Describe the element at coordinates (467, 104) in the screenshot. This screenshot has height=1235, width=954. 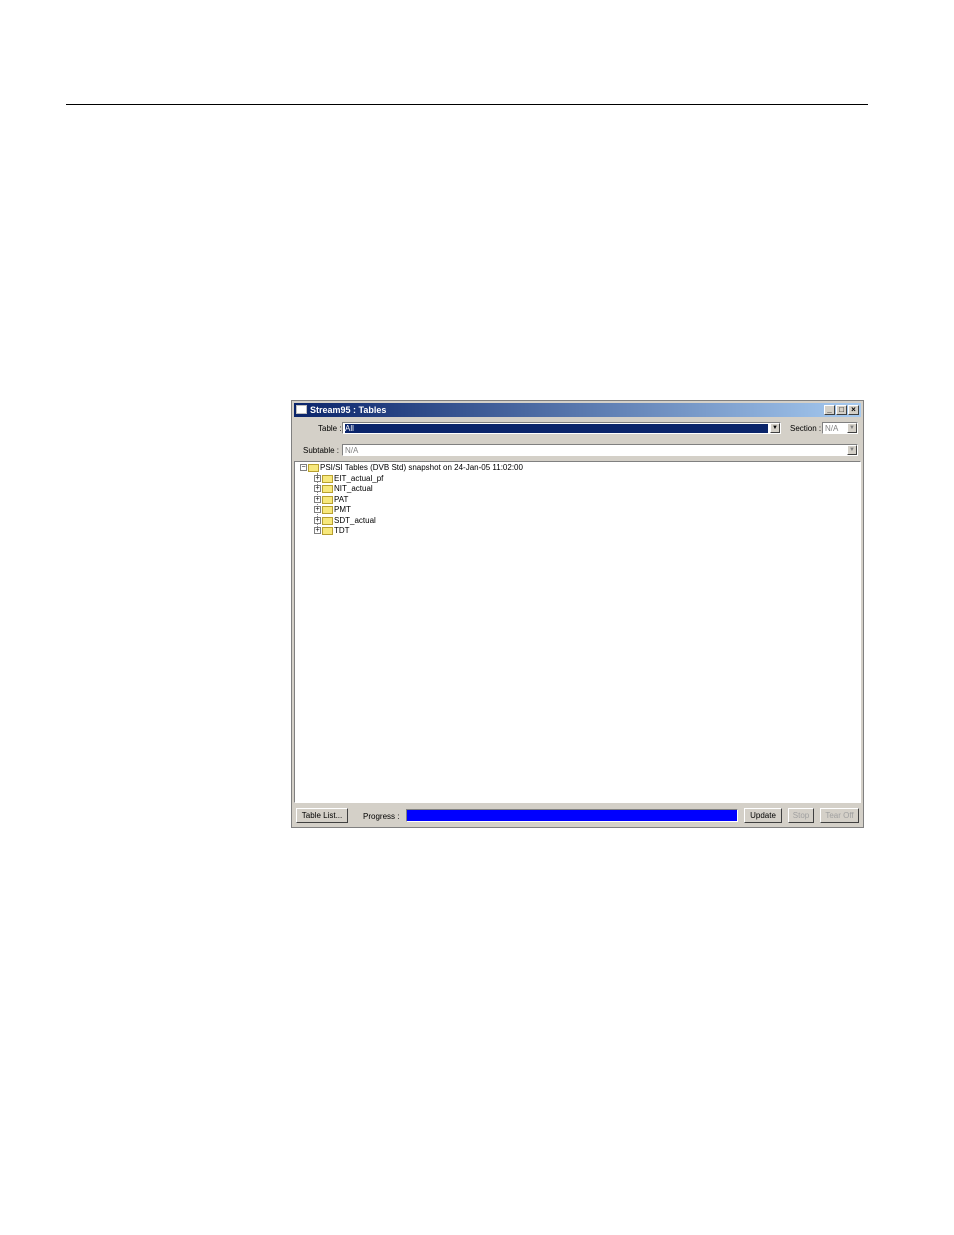
I see `page-rule` at that location.